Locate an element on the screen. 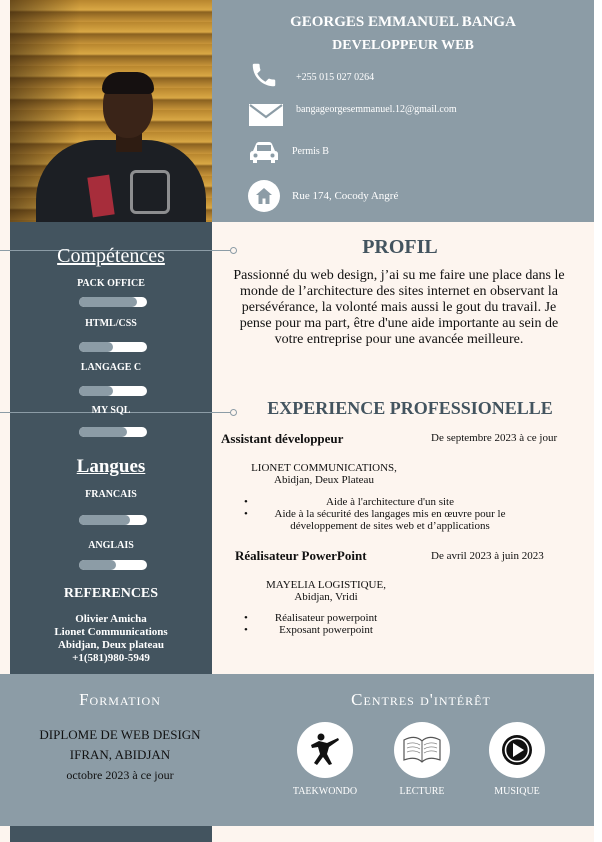 The width and height of the screenshot is (602, 842). formation-date: octobre 2023 à ce jour is located at coordinates (120, 775).